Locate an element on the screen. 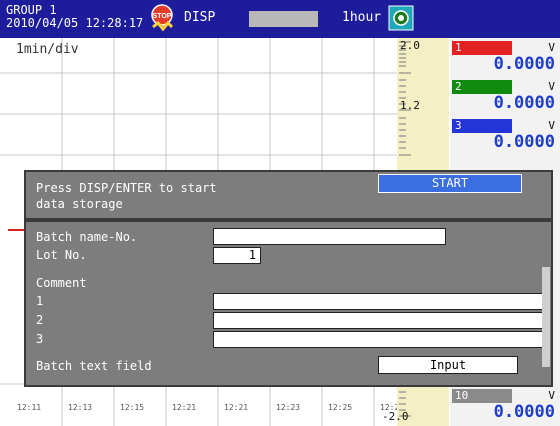 Image resolution: width=560 pixels, height=426 pixels. channel-number: 10 is located at coordinates (482, 396).